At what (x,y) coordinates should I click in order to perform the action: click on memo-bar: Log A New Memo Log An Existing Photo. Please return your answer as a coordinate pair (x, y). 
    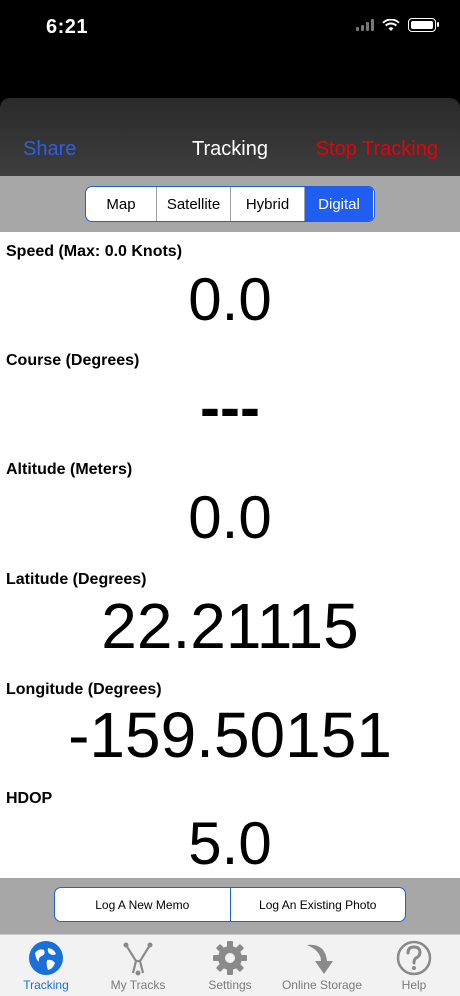
    Looking at the image, I should click on (230, 906).